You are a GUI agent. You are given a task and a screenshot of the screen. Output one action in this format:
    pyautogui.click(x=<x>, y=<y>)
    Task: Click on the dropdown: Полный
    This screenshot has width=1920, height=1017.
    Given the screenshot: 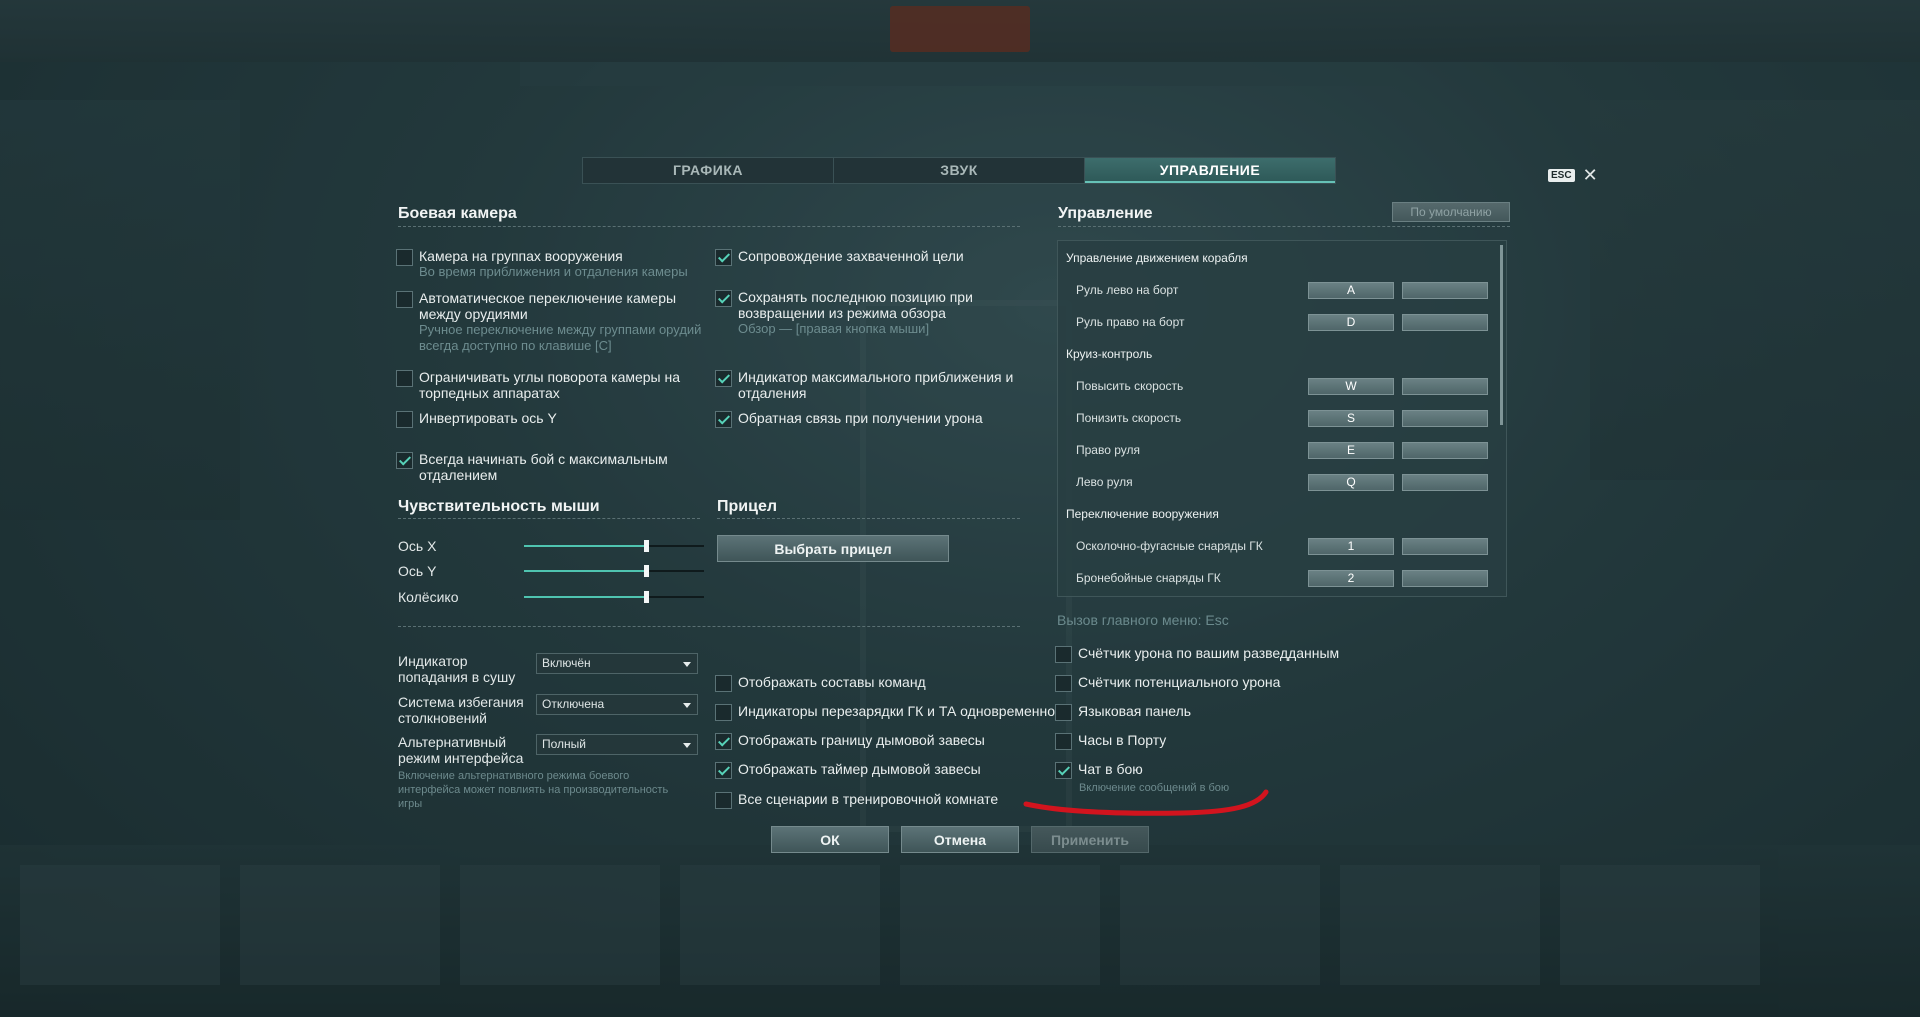 What is the action you would take?
    pyautogui.click(x=617, y=744)
    